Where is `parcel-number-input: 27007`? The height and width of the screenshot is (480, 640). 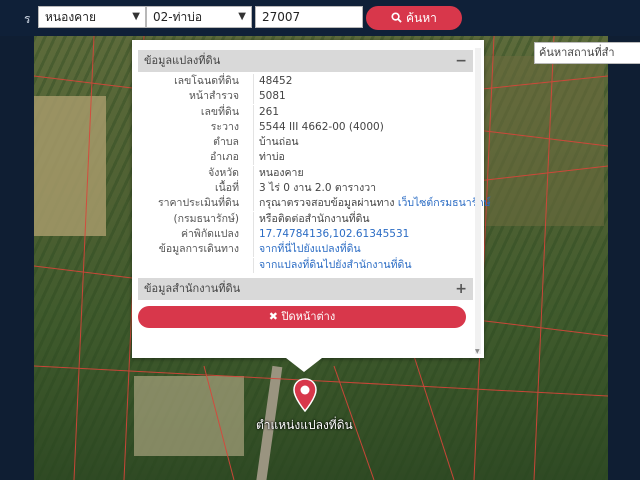 parcel-number-input: 27007 is located at coordinates (309, 17).